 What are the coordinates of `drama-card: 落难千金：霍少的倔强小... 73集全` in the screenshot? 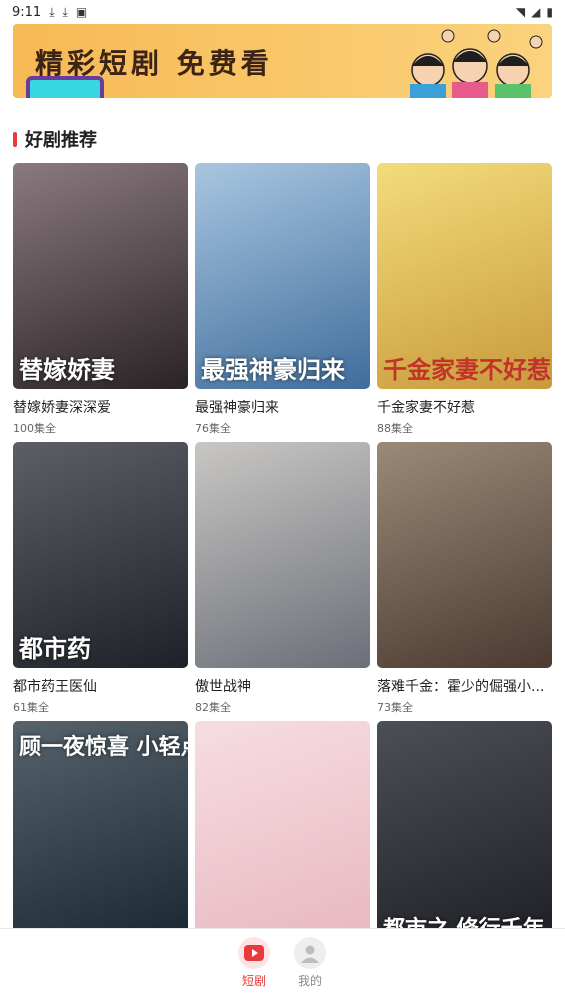 It's located at (464, 578).